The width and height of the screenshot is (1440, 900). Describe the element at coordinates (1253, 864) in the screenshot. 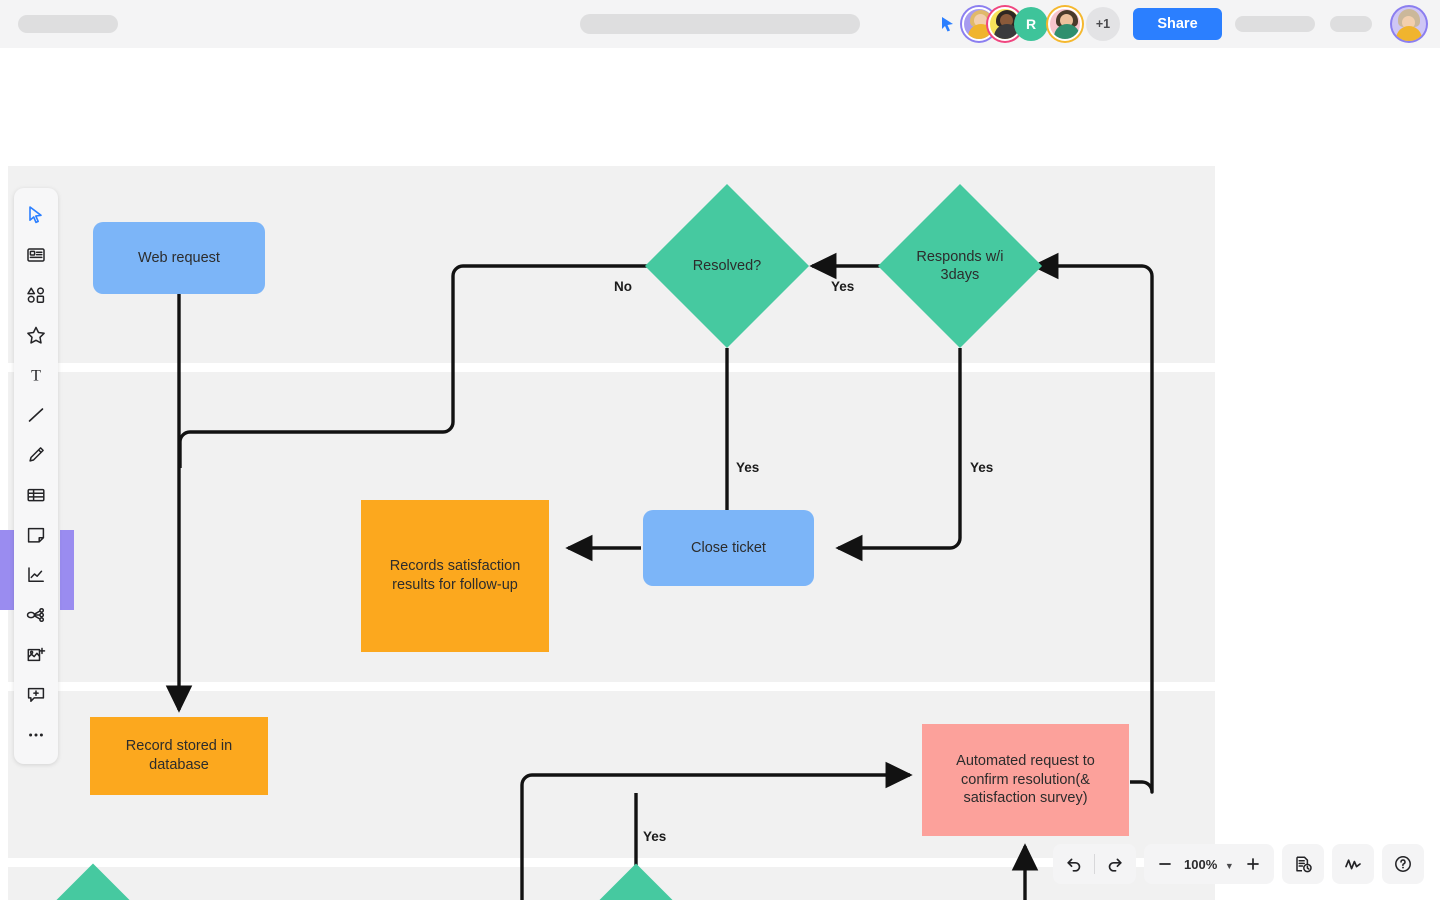

I see `zoom-in-button` at that location.